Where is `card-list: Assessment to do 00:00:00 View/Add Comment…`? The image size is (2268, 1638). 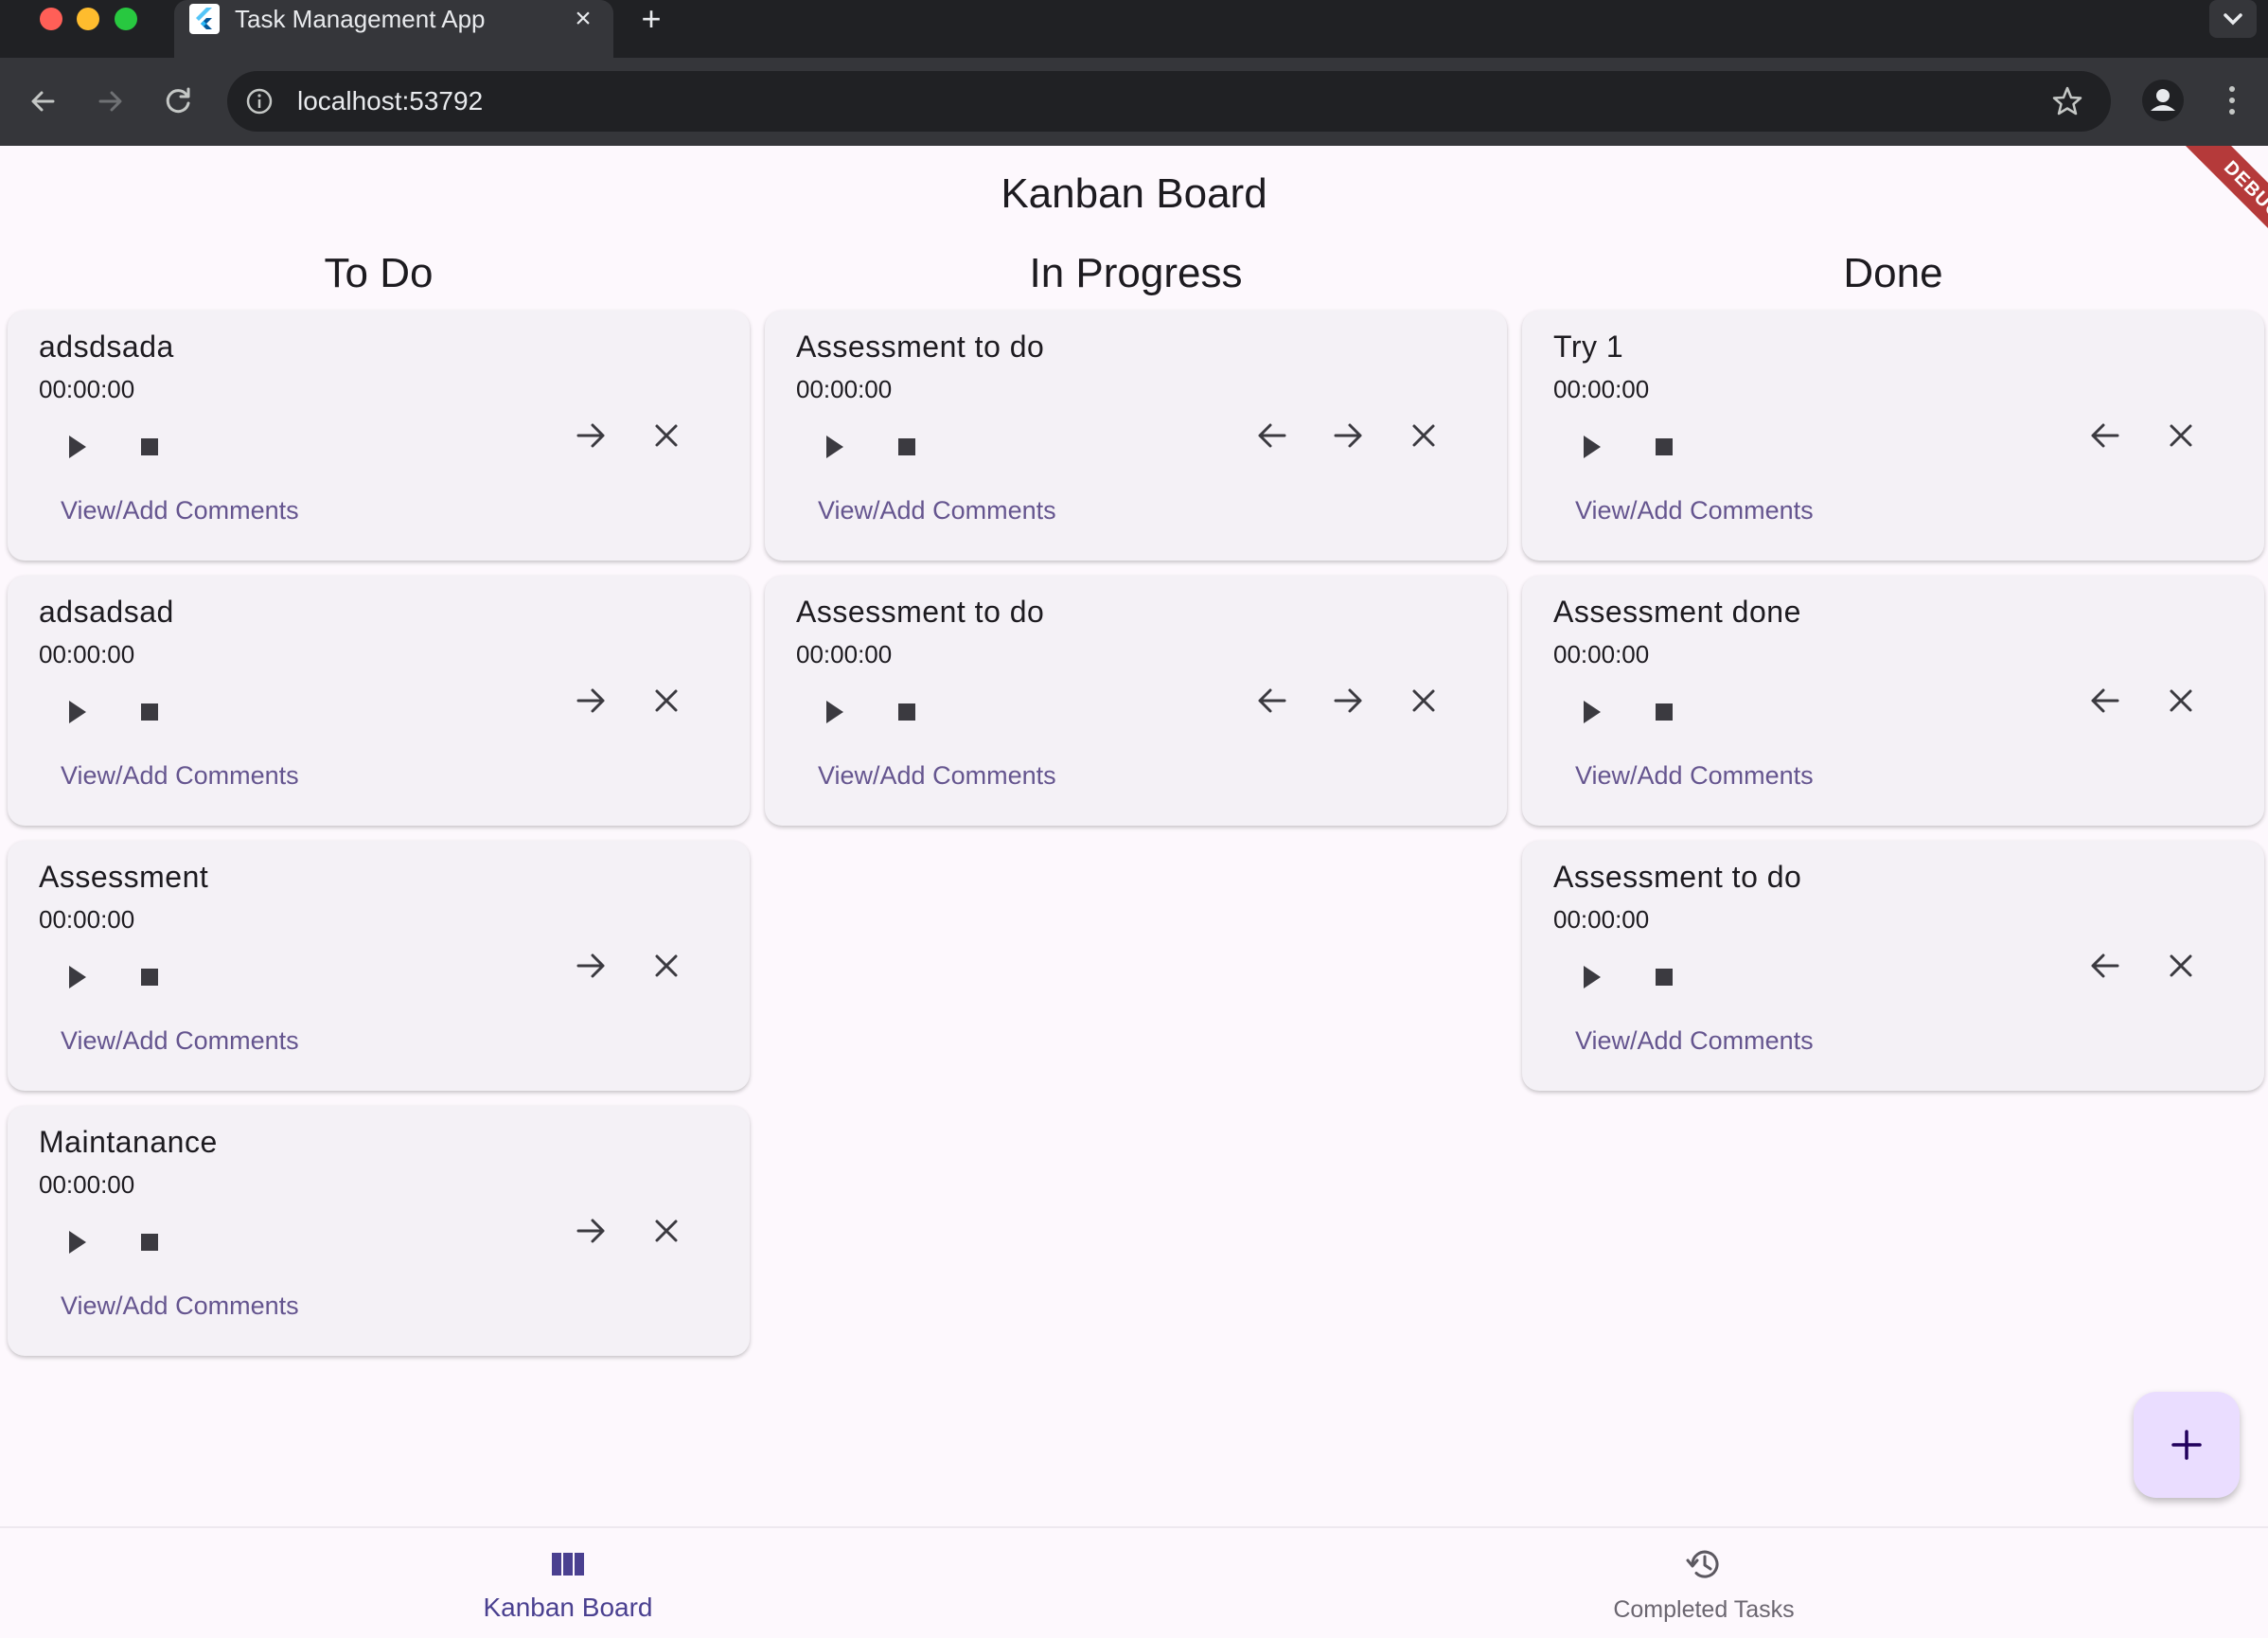 card-list: Assessment to do 00:00:00 View/Add Comment… is located at coordinates (1136, 568).